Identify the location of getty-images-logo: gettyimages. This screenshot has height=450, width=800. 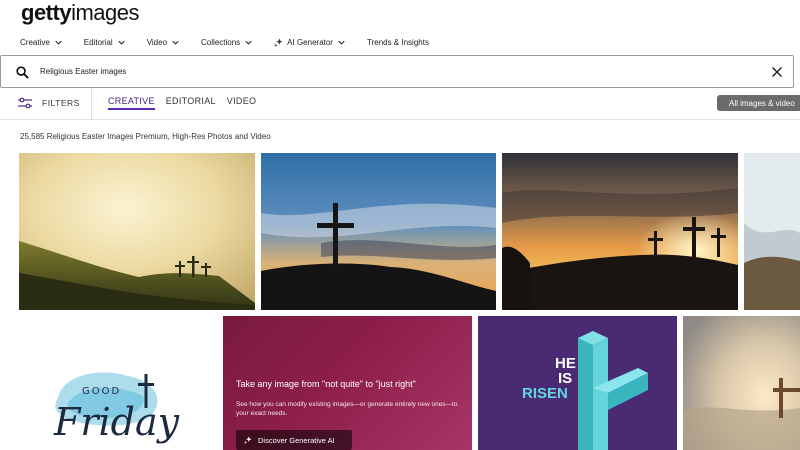
(80, 13).